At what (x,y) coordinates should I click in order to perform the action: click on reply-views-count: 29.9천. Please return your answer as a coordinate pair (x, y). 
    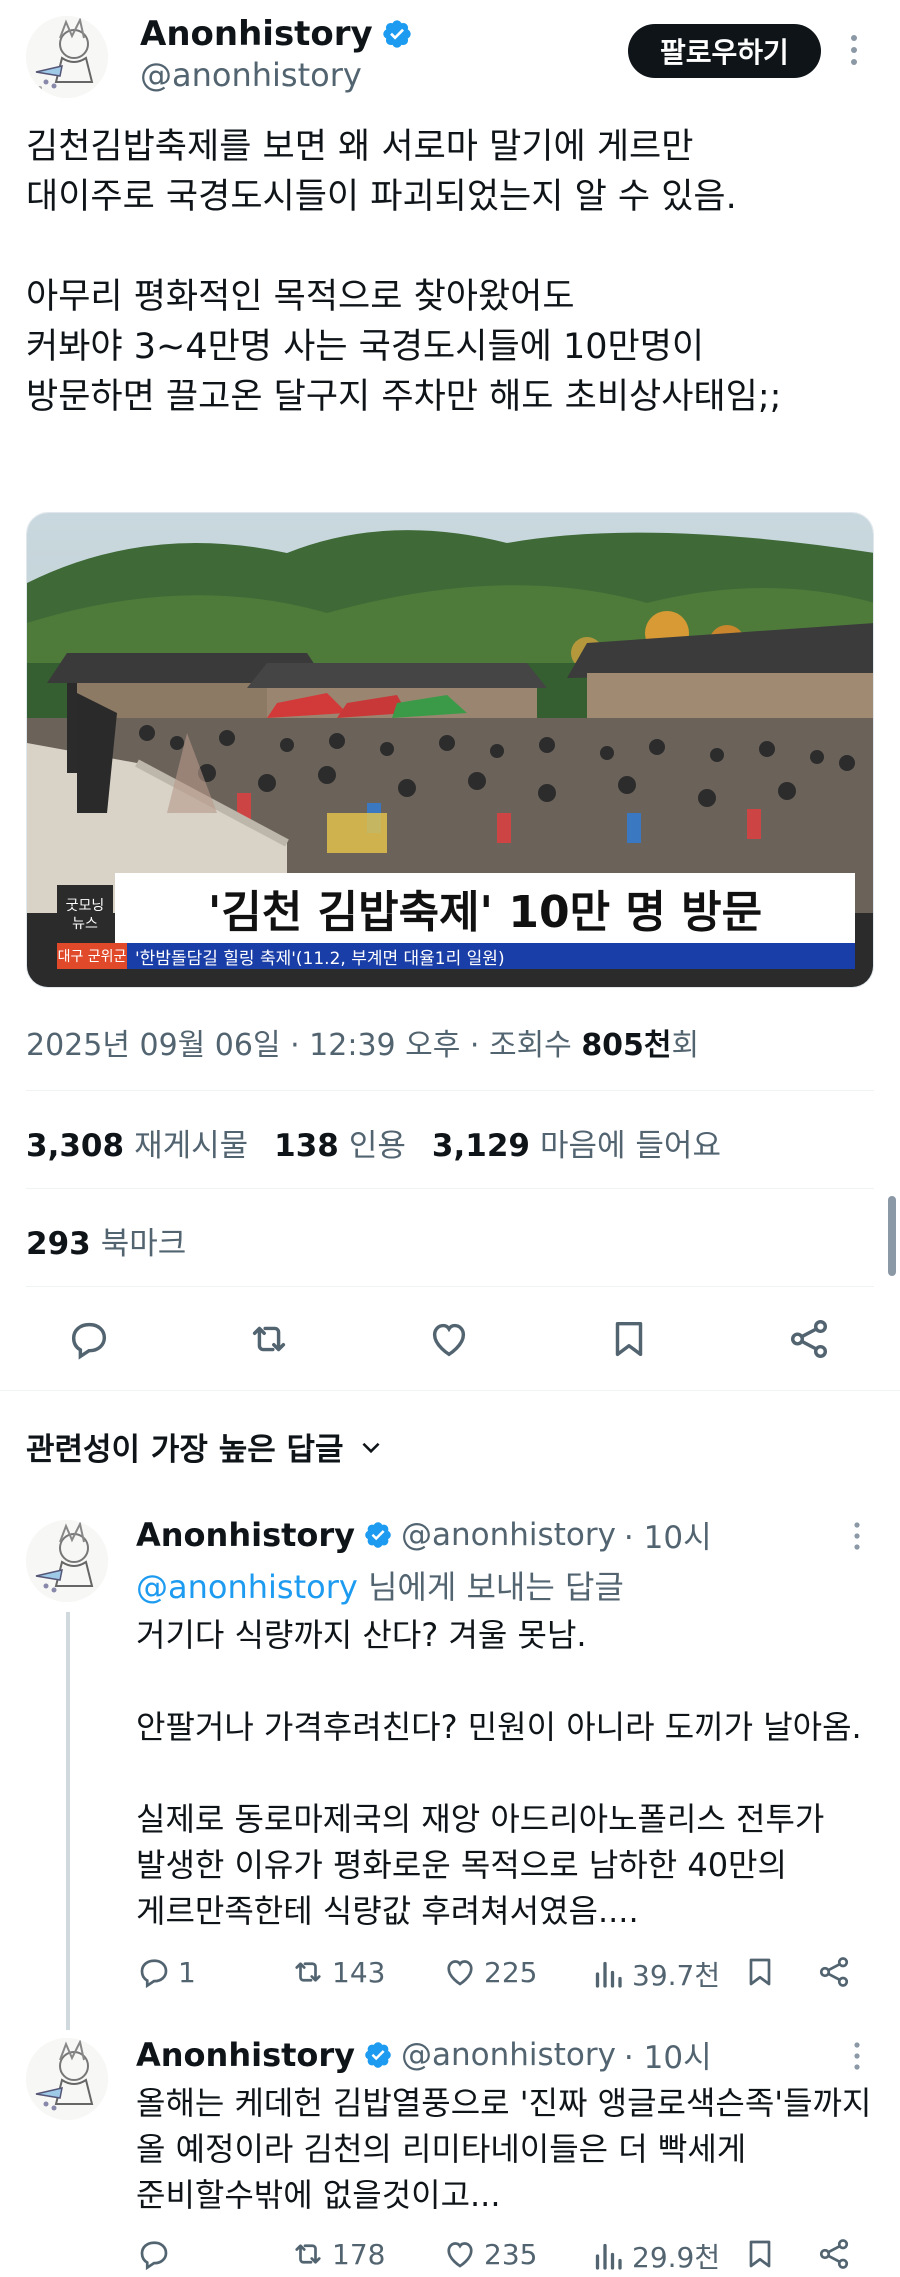
    Looking at the image, I should click on (676, 2257).